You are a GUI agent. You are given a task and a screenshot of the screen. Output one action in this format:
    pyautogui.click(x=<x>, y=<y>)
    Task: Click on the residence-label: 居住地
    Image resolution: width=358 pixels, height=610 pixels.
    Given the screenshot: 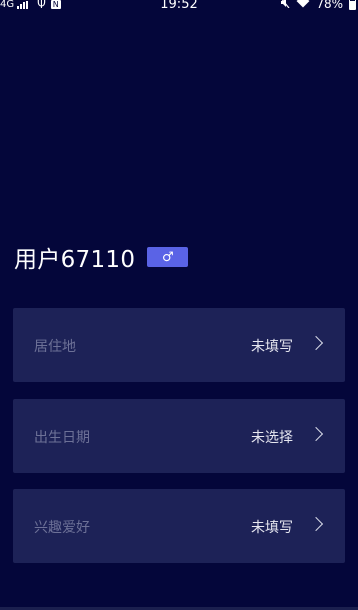 What is the action you would take?
    pyautogui.click(x=55, y=347)
    